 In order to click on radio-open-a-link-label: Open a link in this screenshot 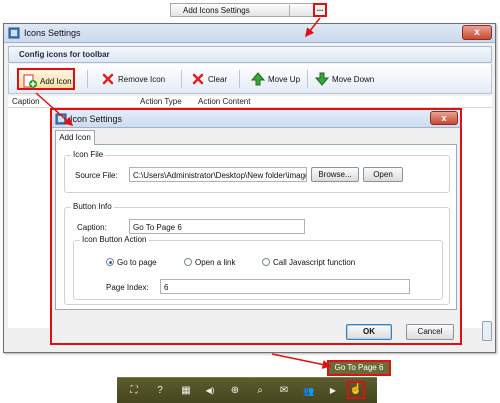, I will do `click(215, 262)`.